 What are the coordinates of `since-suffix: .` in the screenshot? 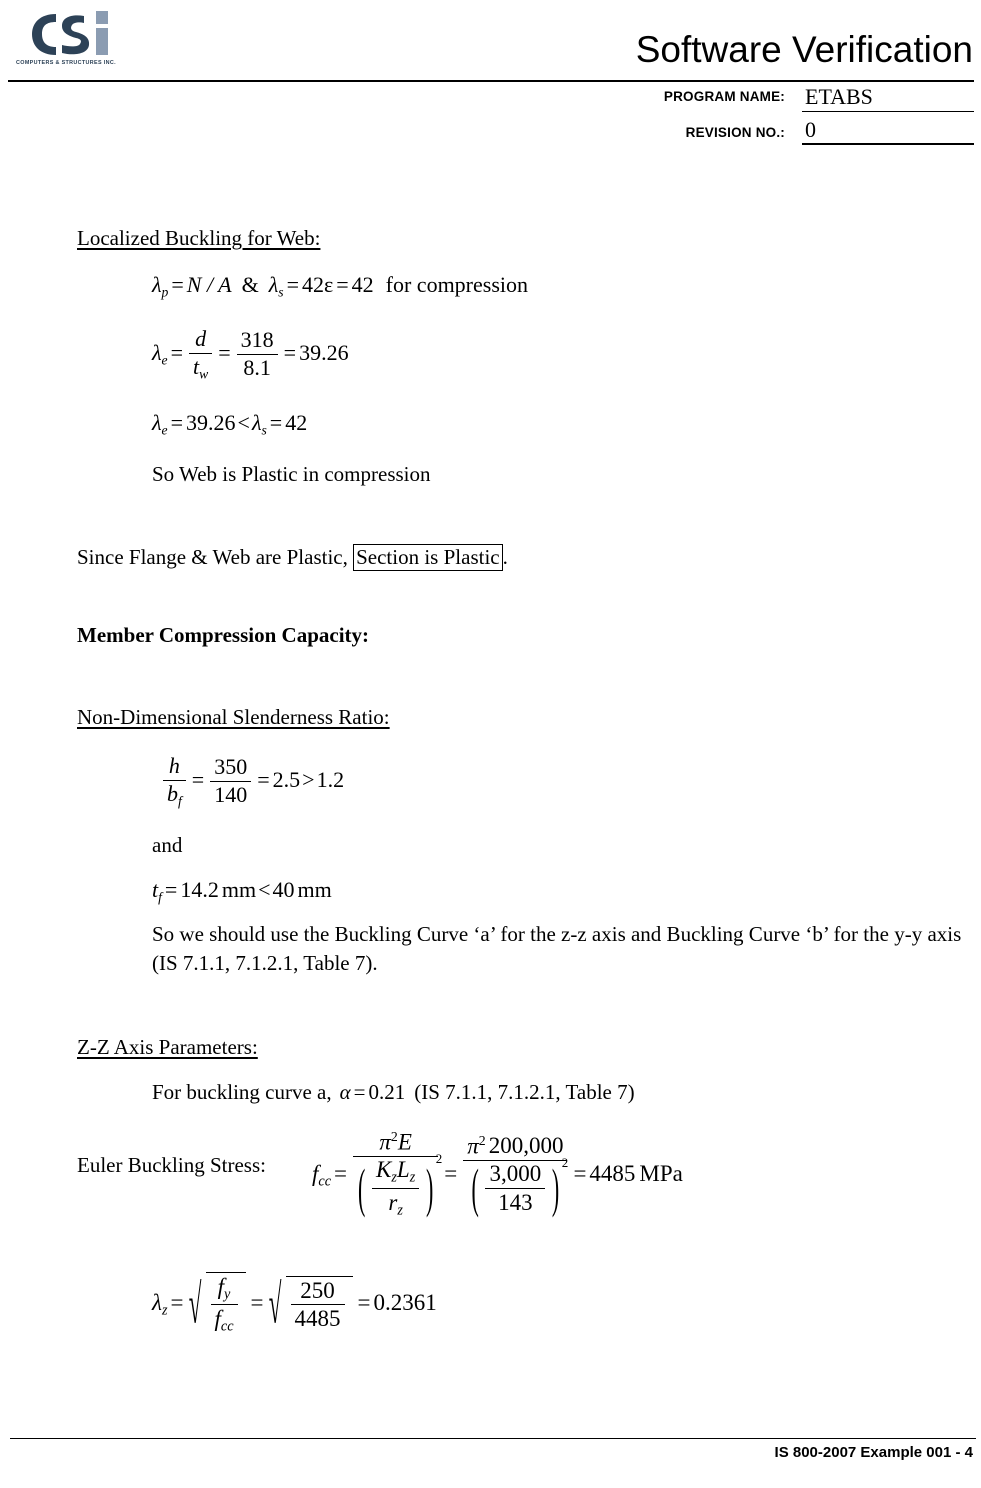 It's located at (505, 557).